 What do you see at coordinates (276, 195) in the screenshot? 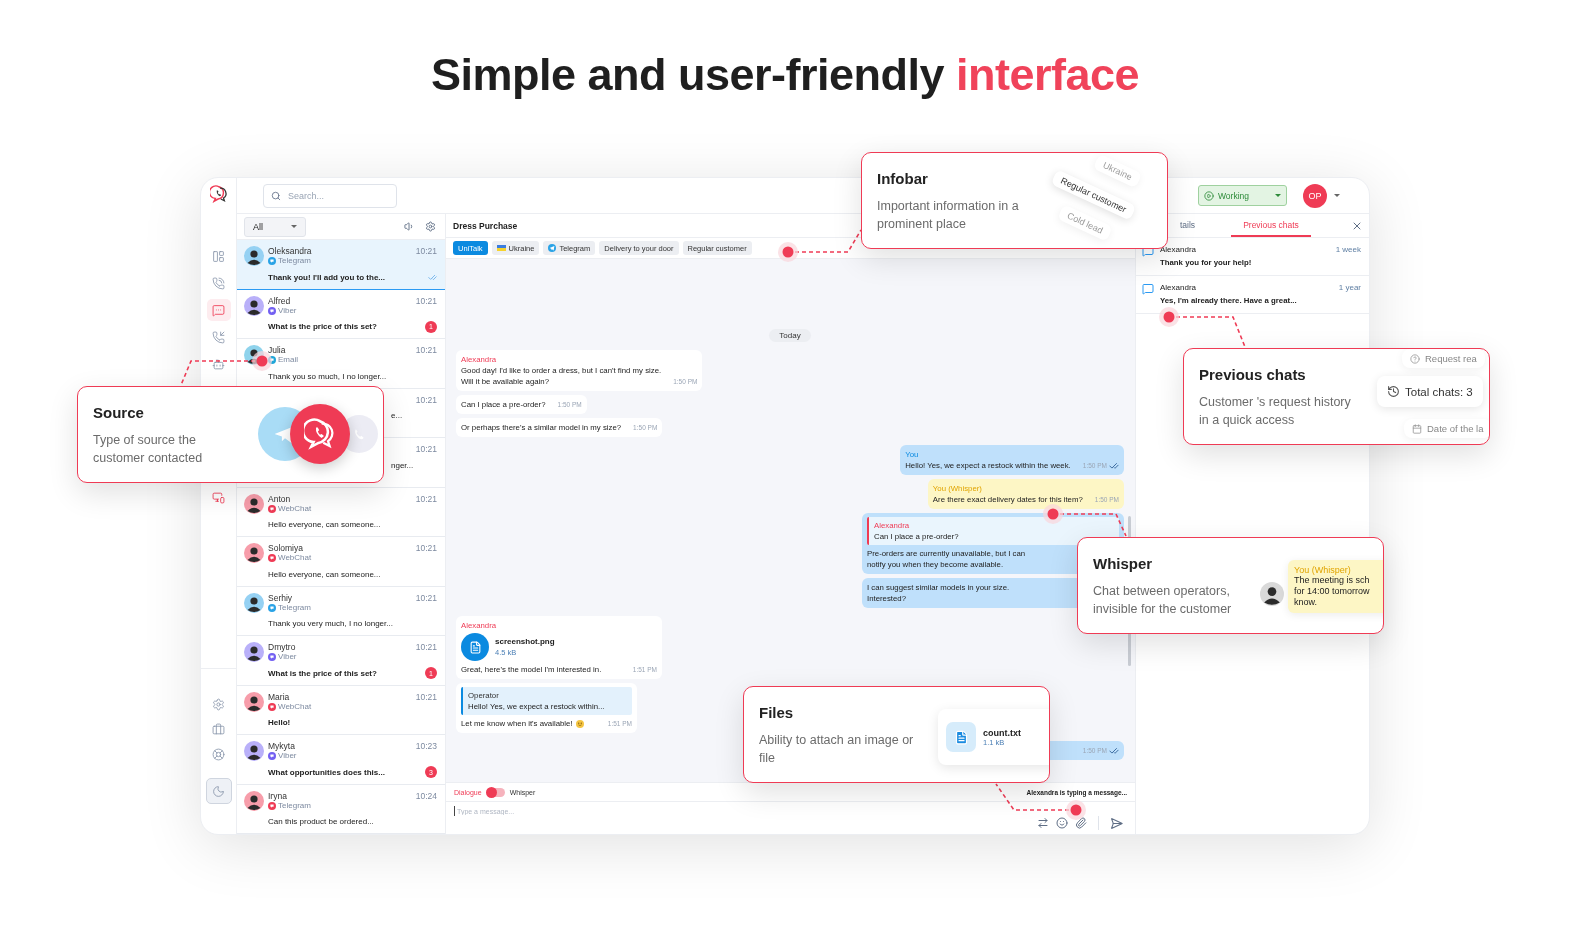
I see `search-icon` at bounding box center [276, 195].